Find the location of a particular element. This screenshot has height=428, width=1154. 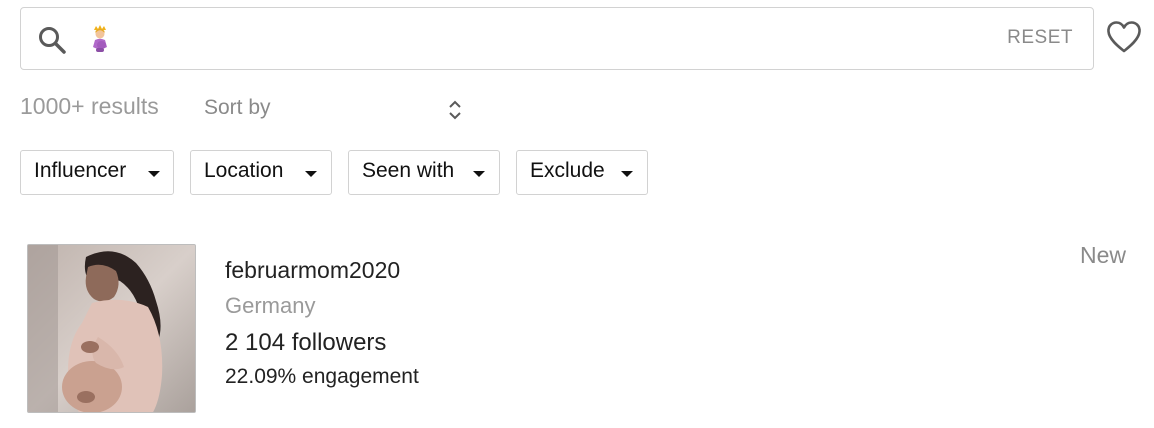

followers-count: 2 104 followers is located at coordinates (306, 342).